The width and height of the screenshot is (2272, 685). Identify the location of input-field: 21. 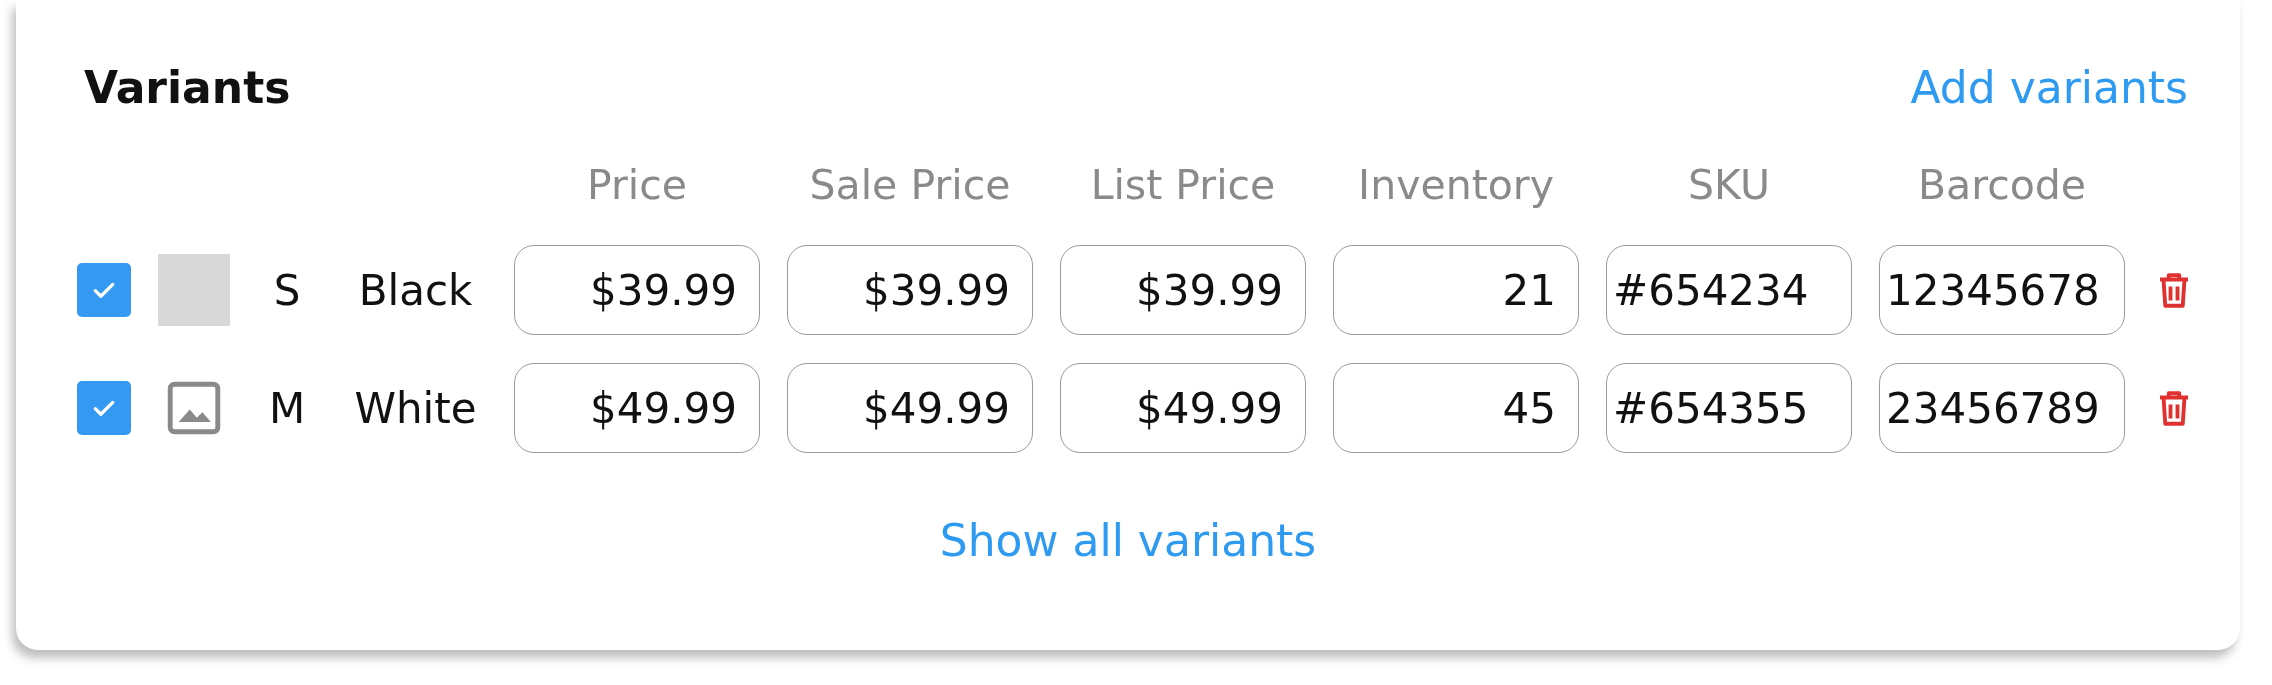
(1456, 290).